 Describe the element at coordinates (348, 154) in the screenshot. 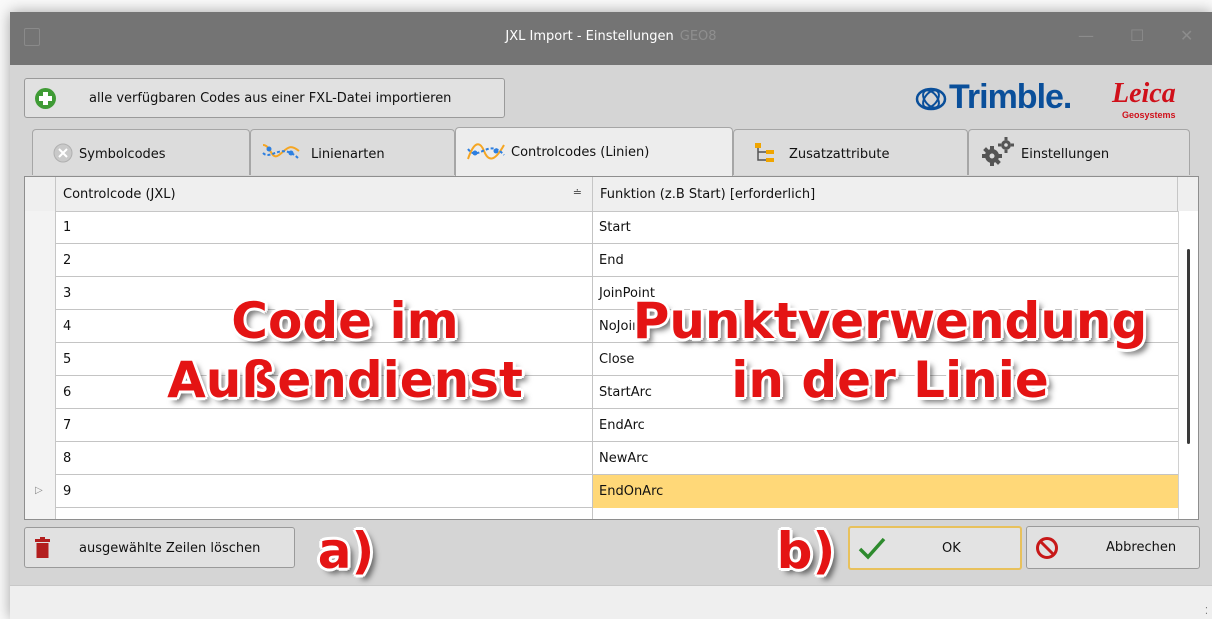

I see `tab-linienarten-label: Linienarten` at that location.